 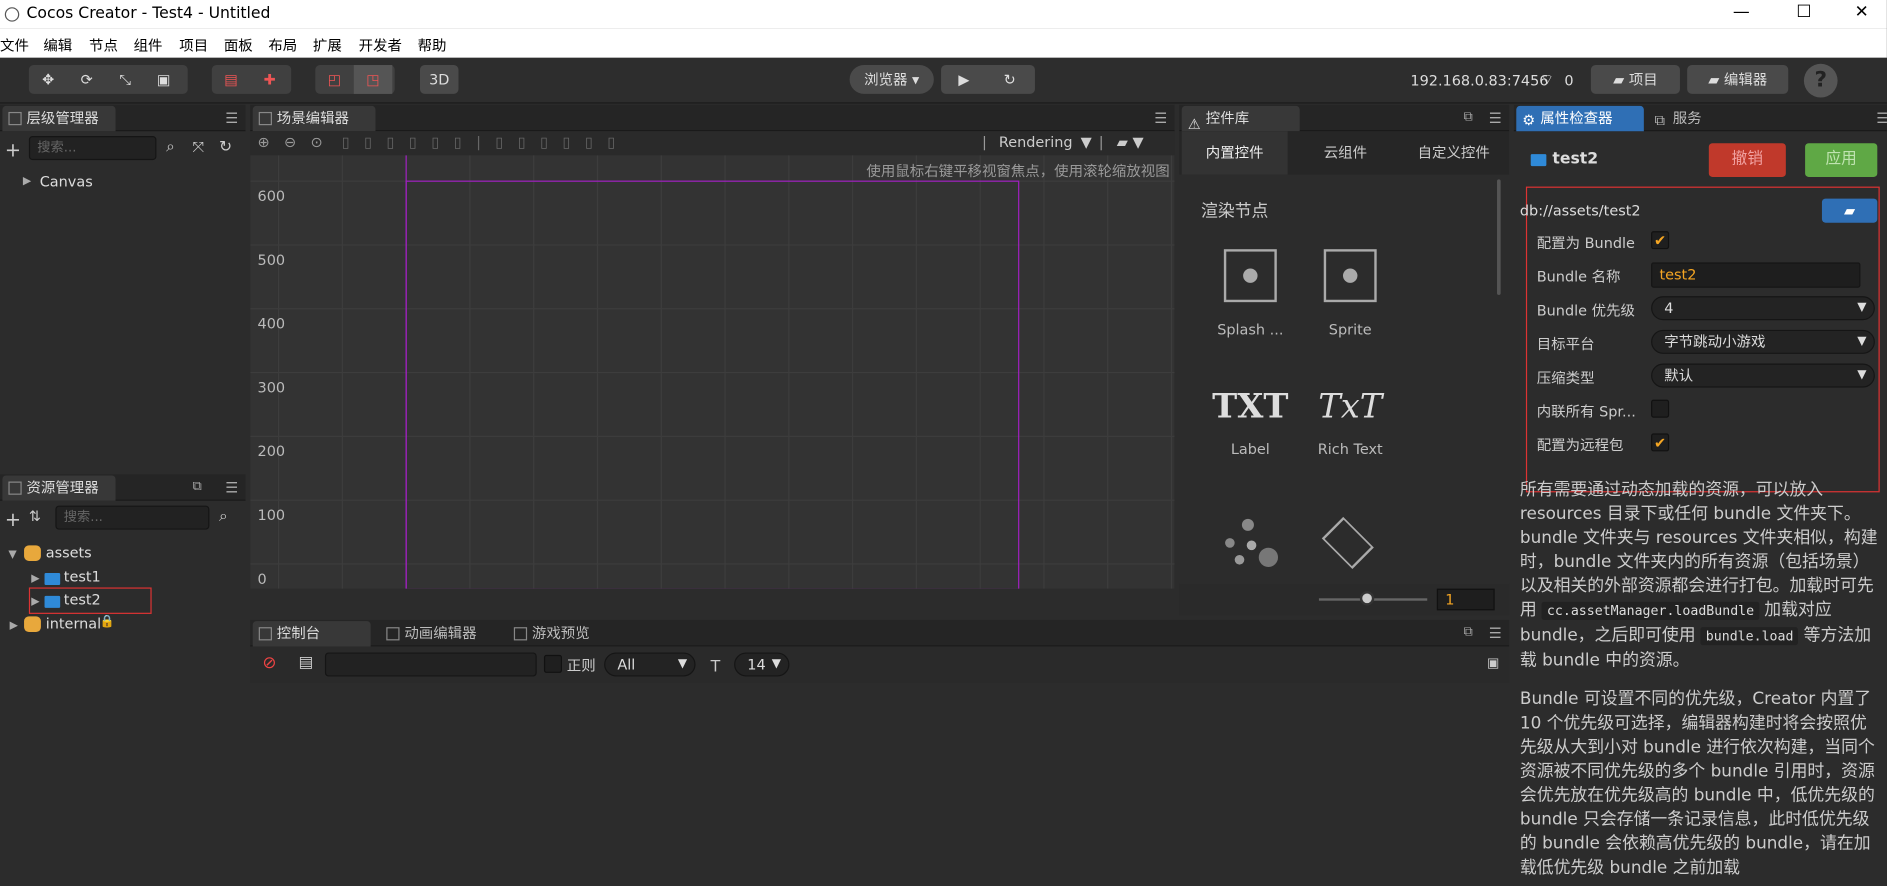 I want to click on show-in-explorer-button: ▰, so click(x=1849, y=210).